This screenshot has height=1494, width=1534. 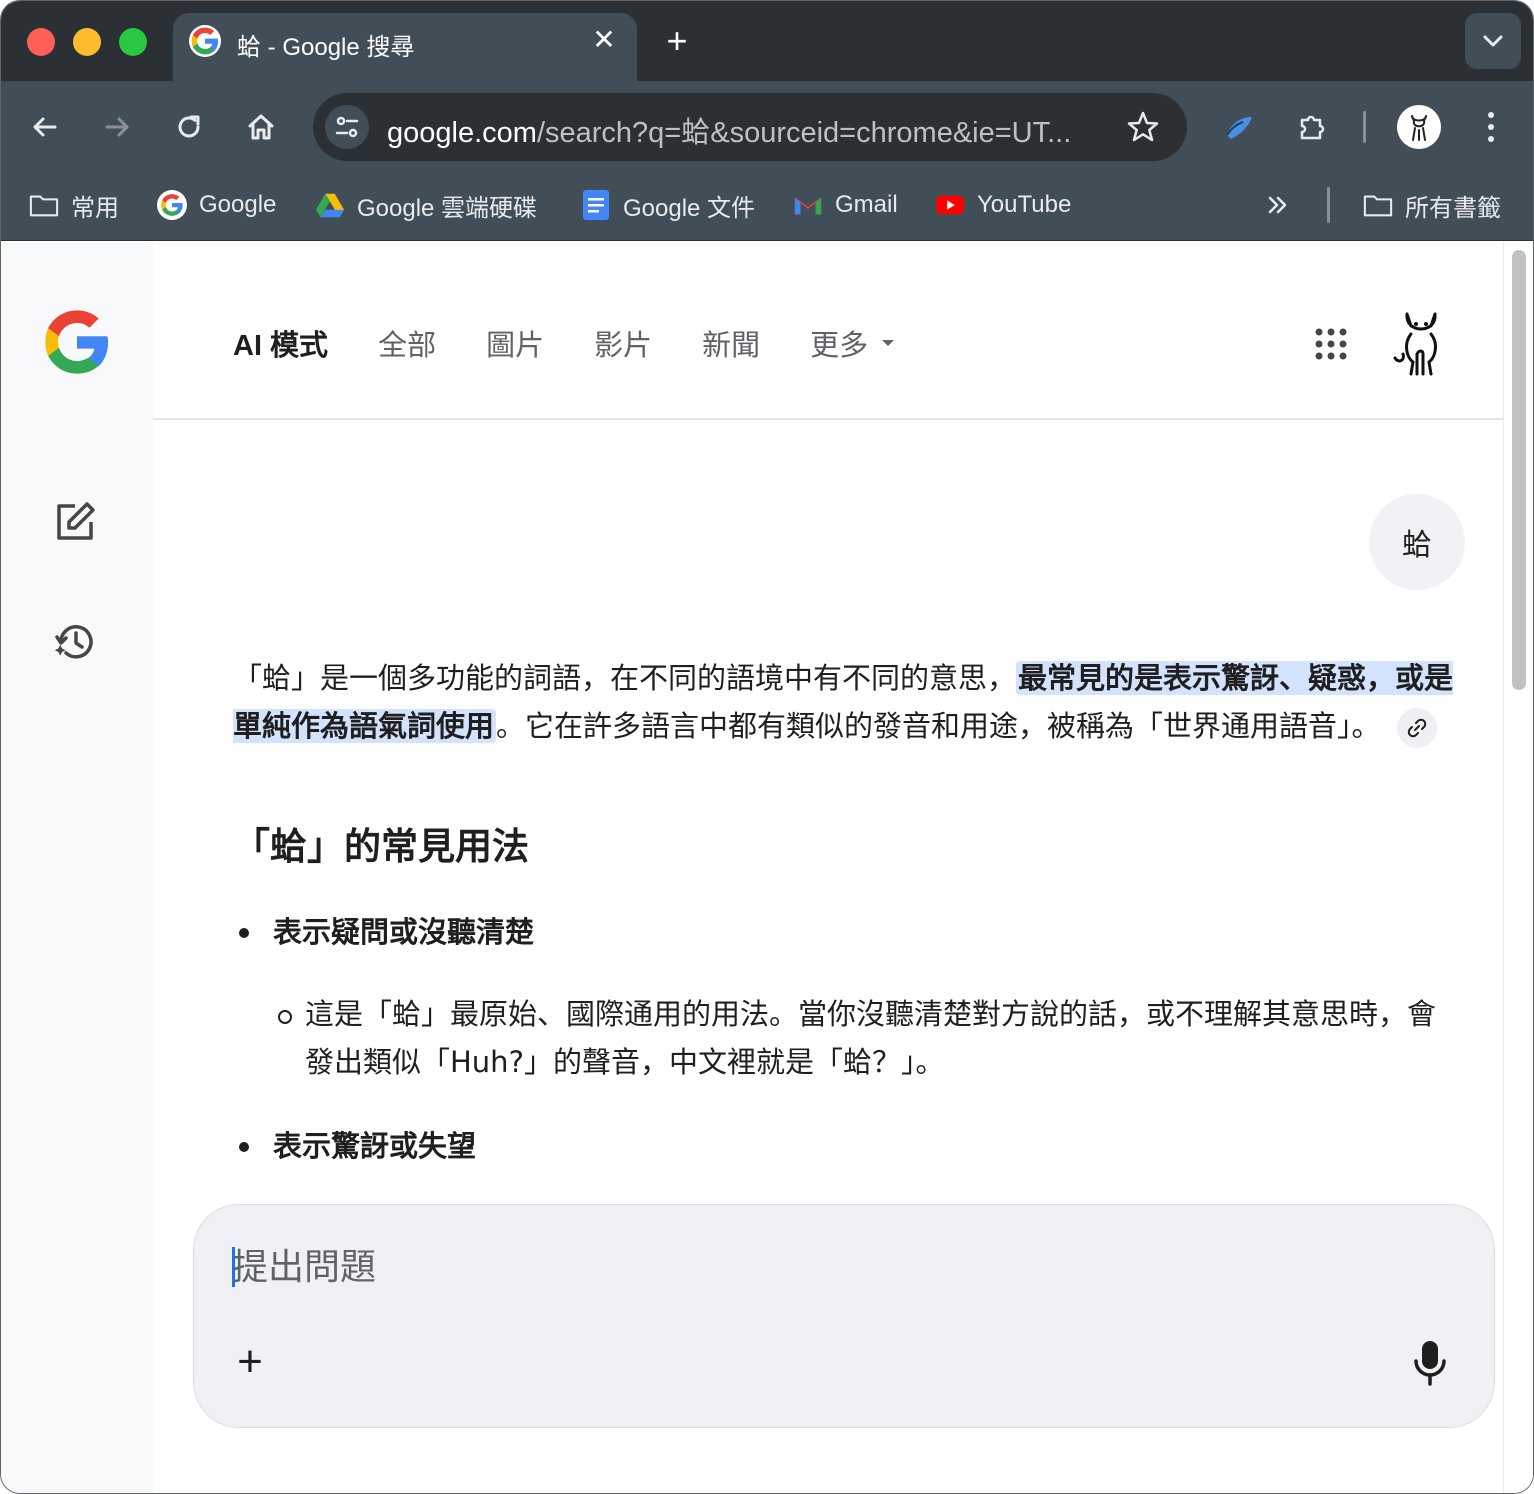 I want to click on kebab-menu-icon, so click(x=1491, y=127).